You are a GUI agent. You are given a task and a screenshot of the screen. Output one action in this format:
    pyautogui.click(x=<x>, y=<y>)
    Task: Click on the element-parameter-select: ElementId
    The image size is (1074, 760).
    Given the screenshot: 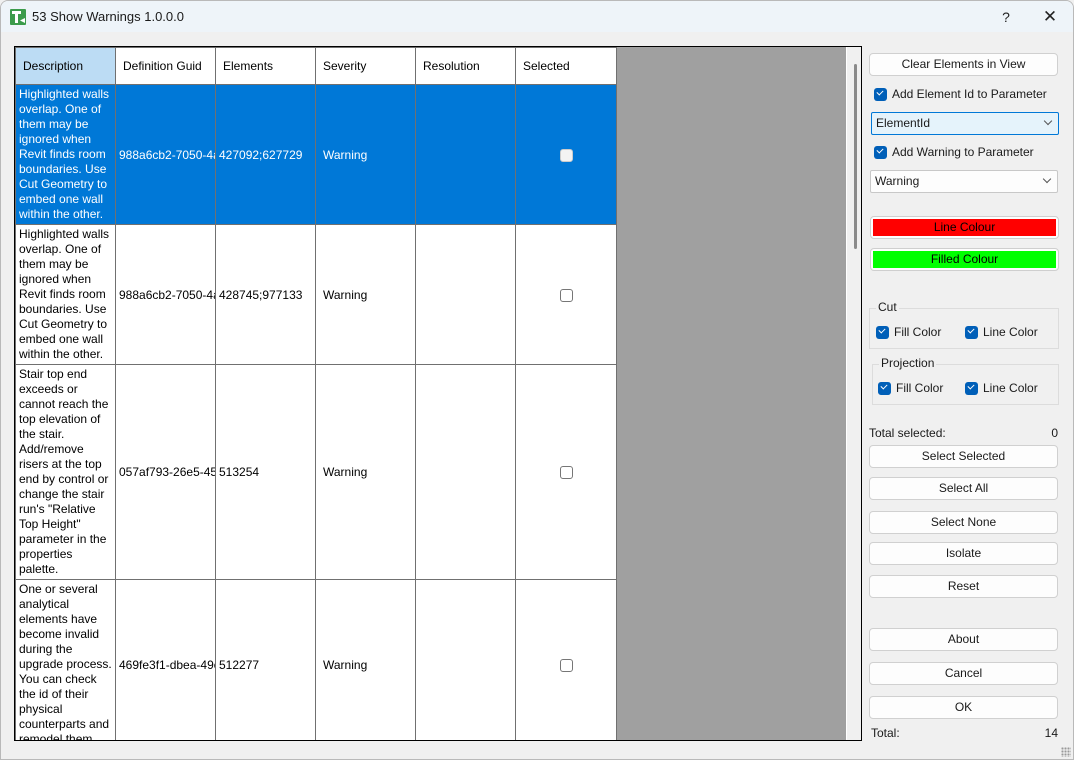 What is the action you would take?
    pyautogui.click(x=965, y=123)
    